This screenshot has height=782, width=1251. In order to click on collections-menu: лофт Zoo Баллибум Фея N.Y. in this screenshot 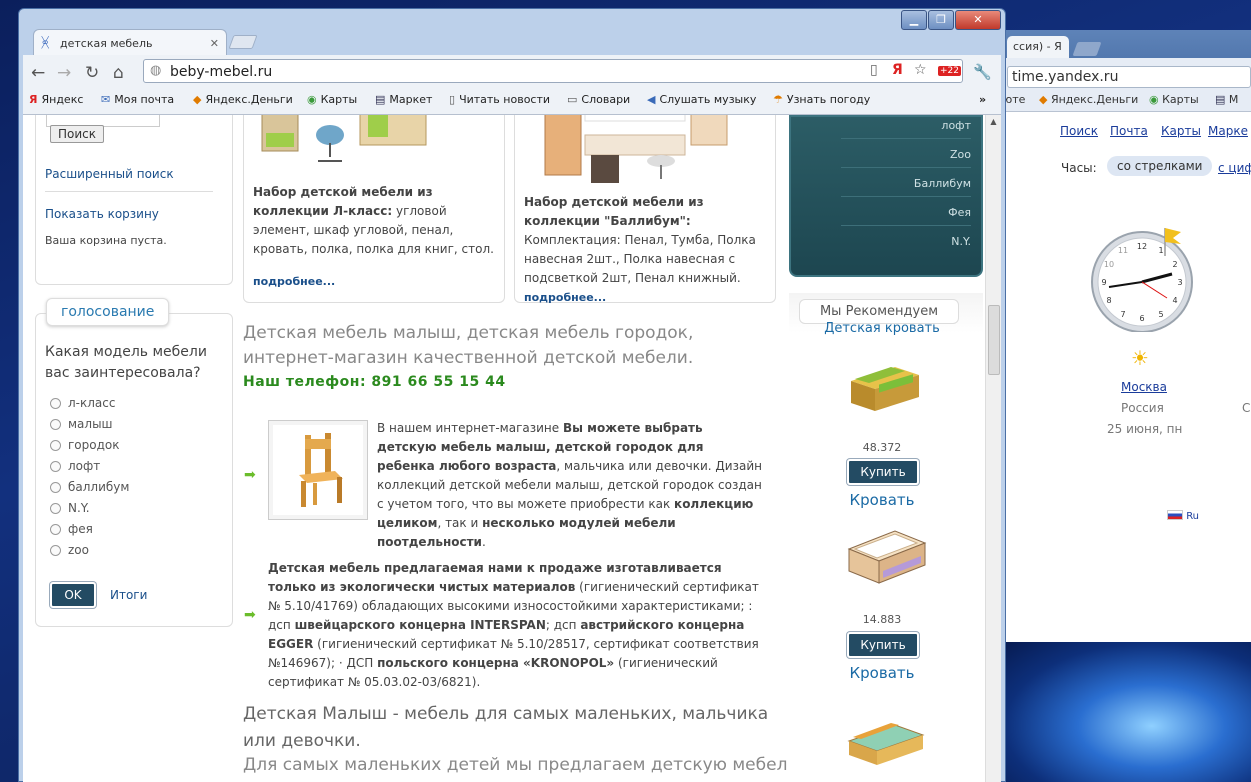, I will do `click(886, 196)`.